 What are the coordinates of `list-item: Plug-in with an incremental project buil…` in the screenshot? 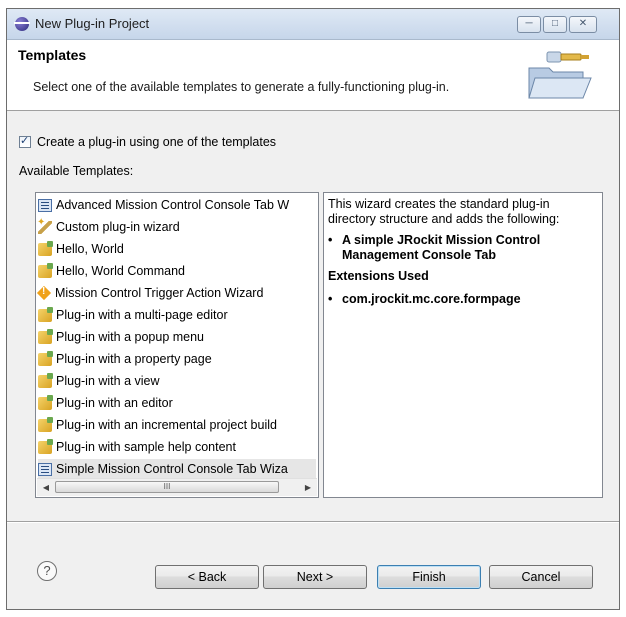 It's located at (157, 425).